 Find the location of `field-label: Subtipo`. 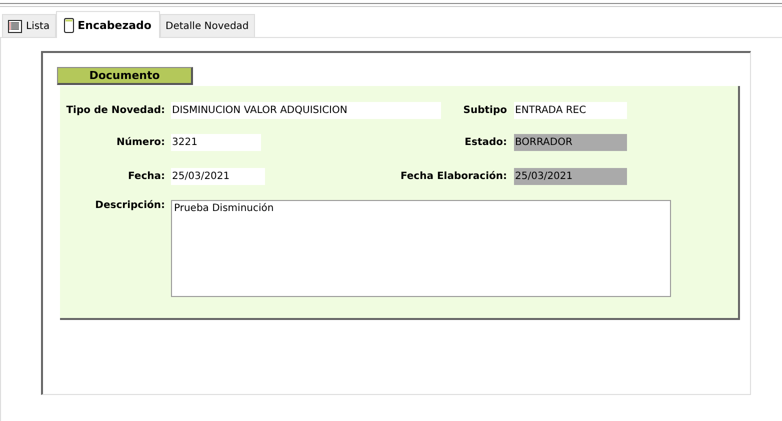

field-label: Subtipo is located at coordinates (484, 110).